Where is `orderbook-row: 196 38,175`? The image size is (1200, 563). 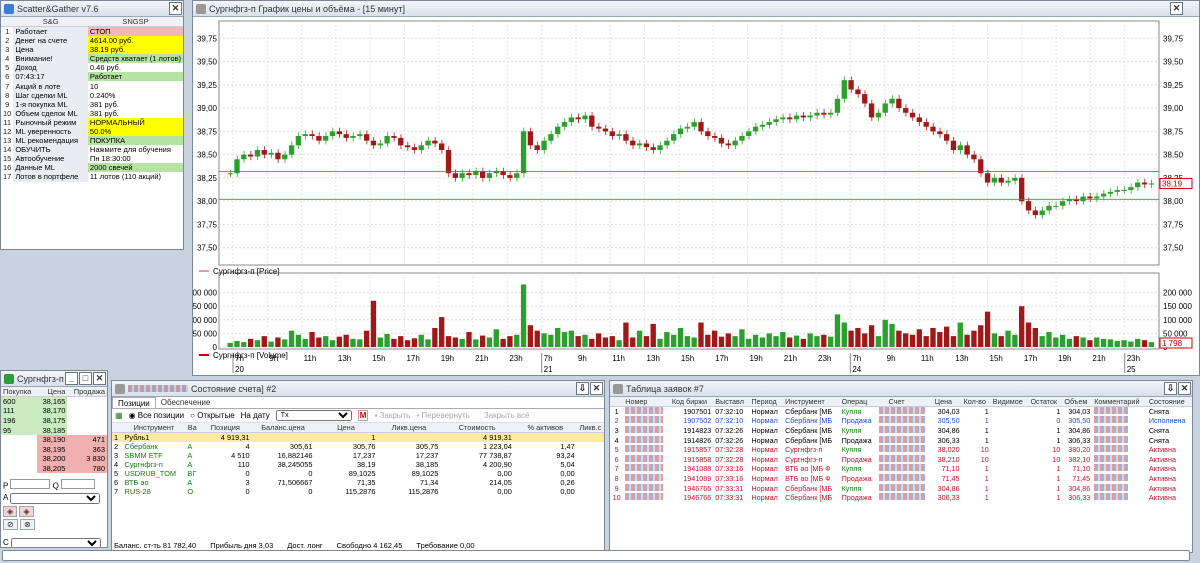
orderbook-row: 196 38,175 is located at coordinates (54, 420).